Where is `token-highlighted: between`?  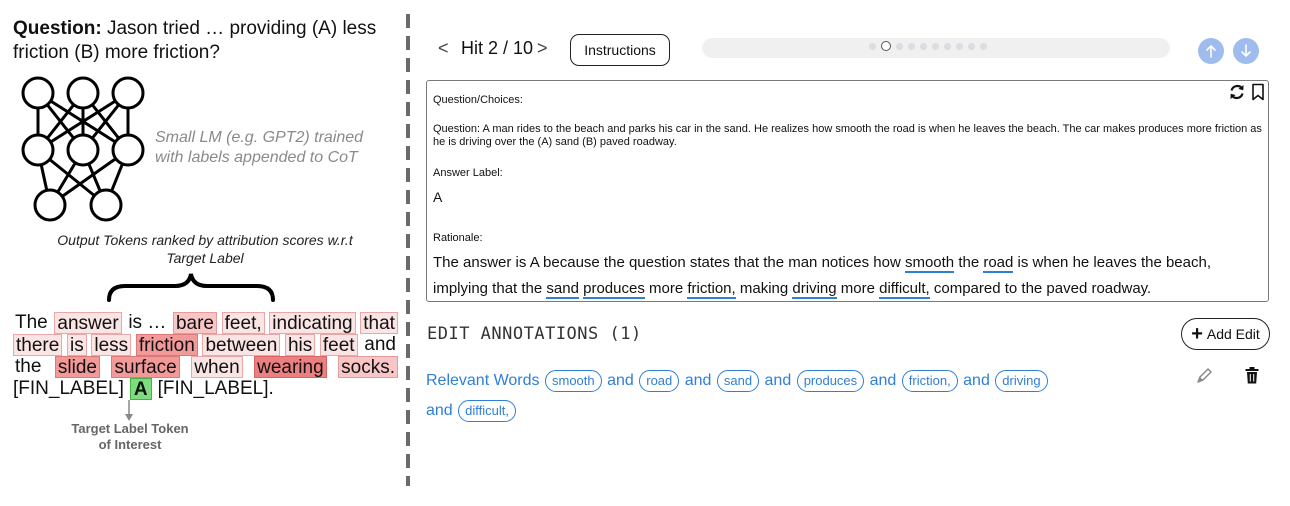
token-highlighted: between is located at coordinates (241, 345).